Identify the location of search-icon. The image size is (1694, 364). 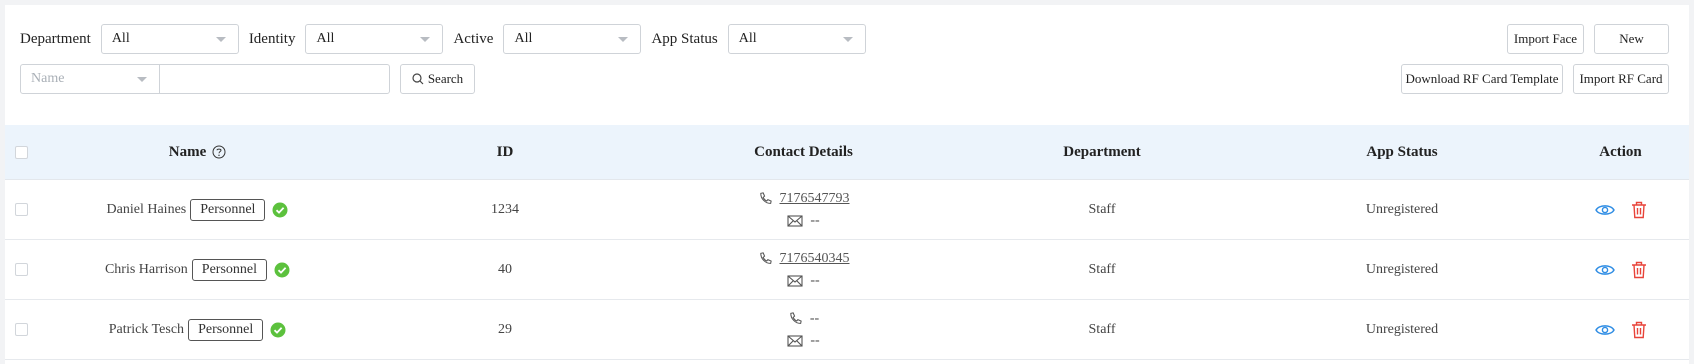
(418, 79).